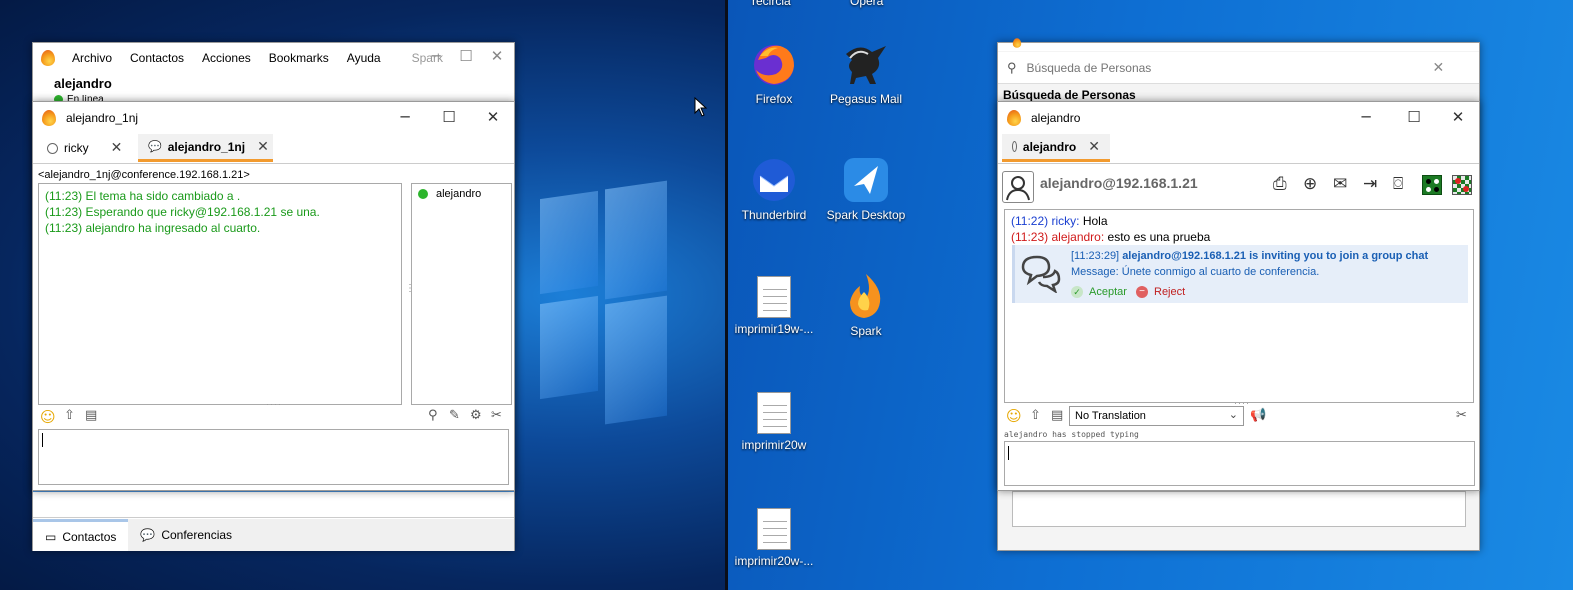 The image size is (1573, 590). Describe the element at coordinates (1095, 221) in the screenshot. I see `message-text: Hola` at that location.